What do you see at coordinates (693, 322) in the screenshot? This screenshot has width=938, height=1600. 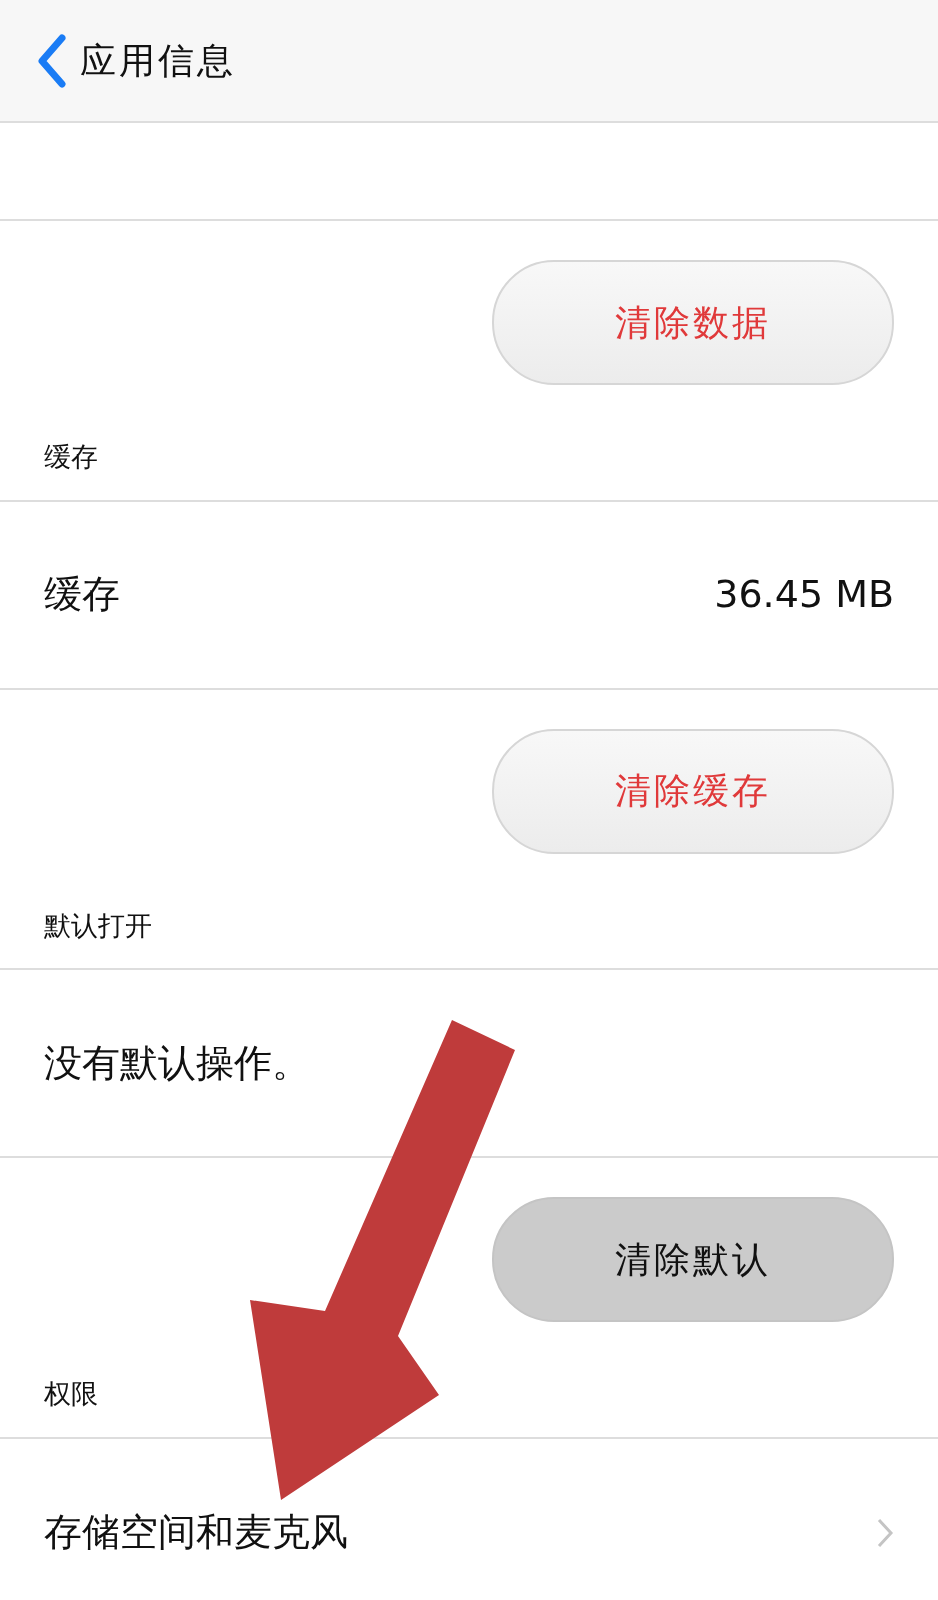 I see `clear-button: 清除数据` at bounding box center [693, 322].